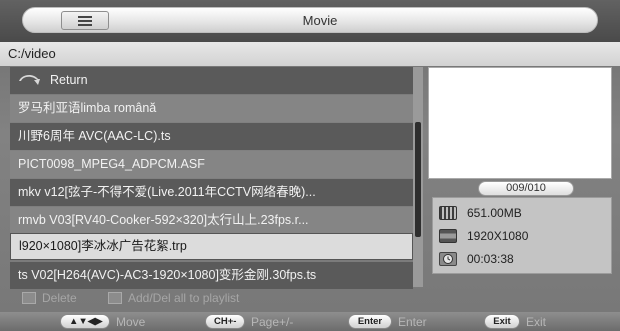  What do you see at coordinates (85, 20) in the screenshot?
I see `list-view-icon` at bounding box center [85, 20].